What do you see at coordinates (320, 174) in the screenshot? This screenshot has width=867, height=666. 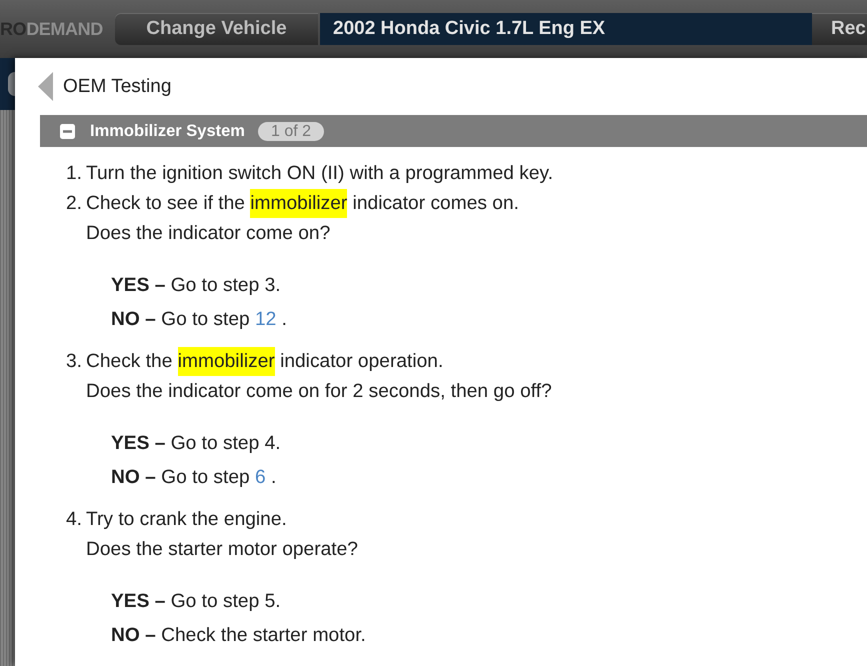 I see `step-text: Turn the ignition switch ON (II) with a programmed key.` at bounding box center [320, 174].